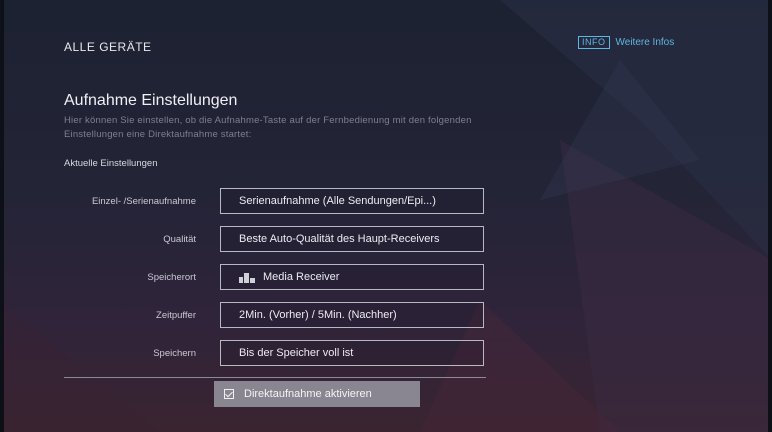  Describe the element at coordinates (645, 42) in the screenshot. I see `more-info-link: Weitere Infos` at that location.